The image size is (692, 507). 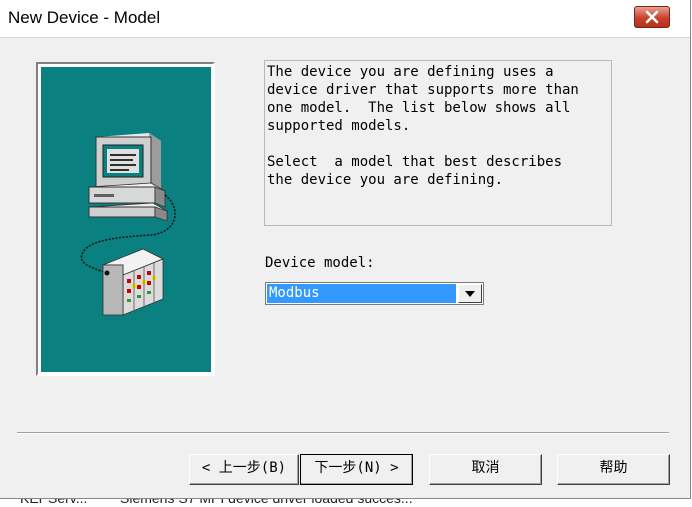 What do you see at coordinates (128, 177) in the screenshot?
I see `computer-icon` at bounding box center [128, 177].